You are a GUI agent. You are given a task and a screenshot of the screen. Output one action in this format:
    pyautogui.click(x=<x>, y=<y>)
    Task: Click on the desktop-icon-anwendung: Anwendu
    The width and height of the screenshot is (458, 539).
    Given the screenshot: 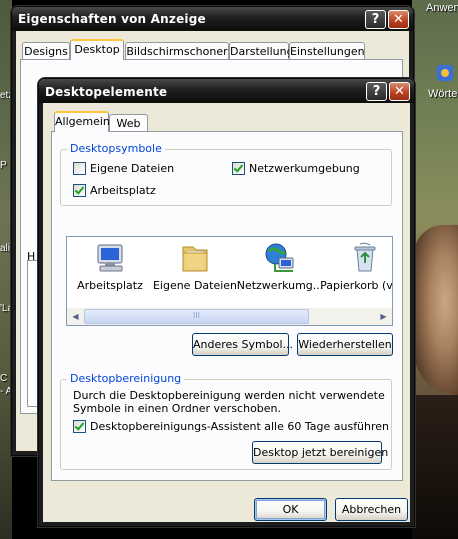 What is the action you would take?
    pyautogui.click(x=442, y=8)
    